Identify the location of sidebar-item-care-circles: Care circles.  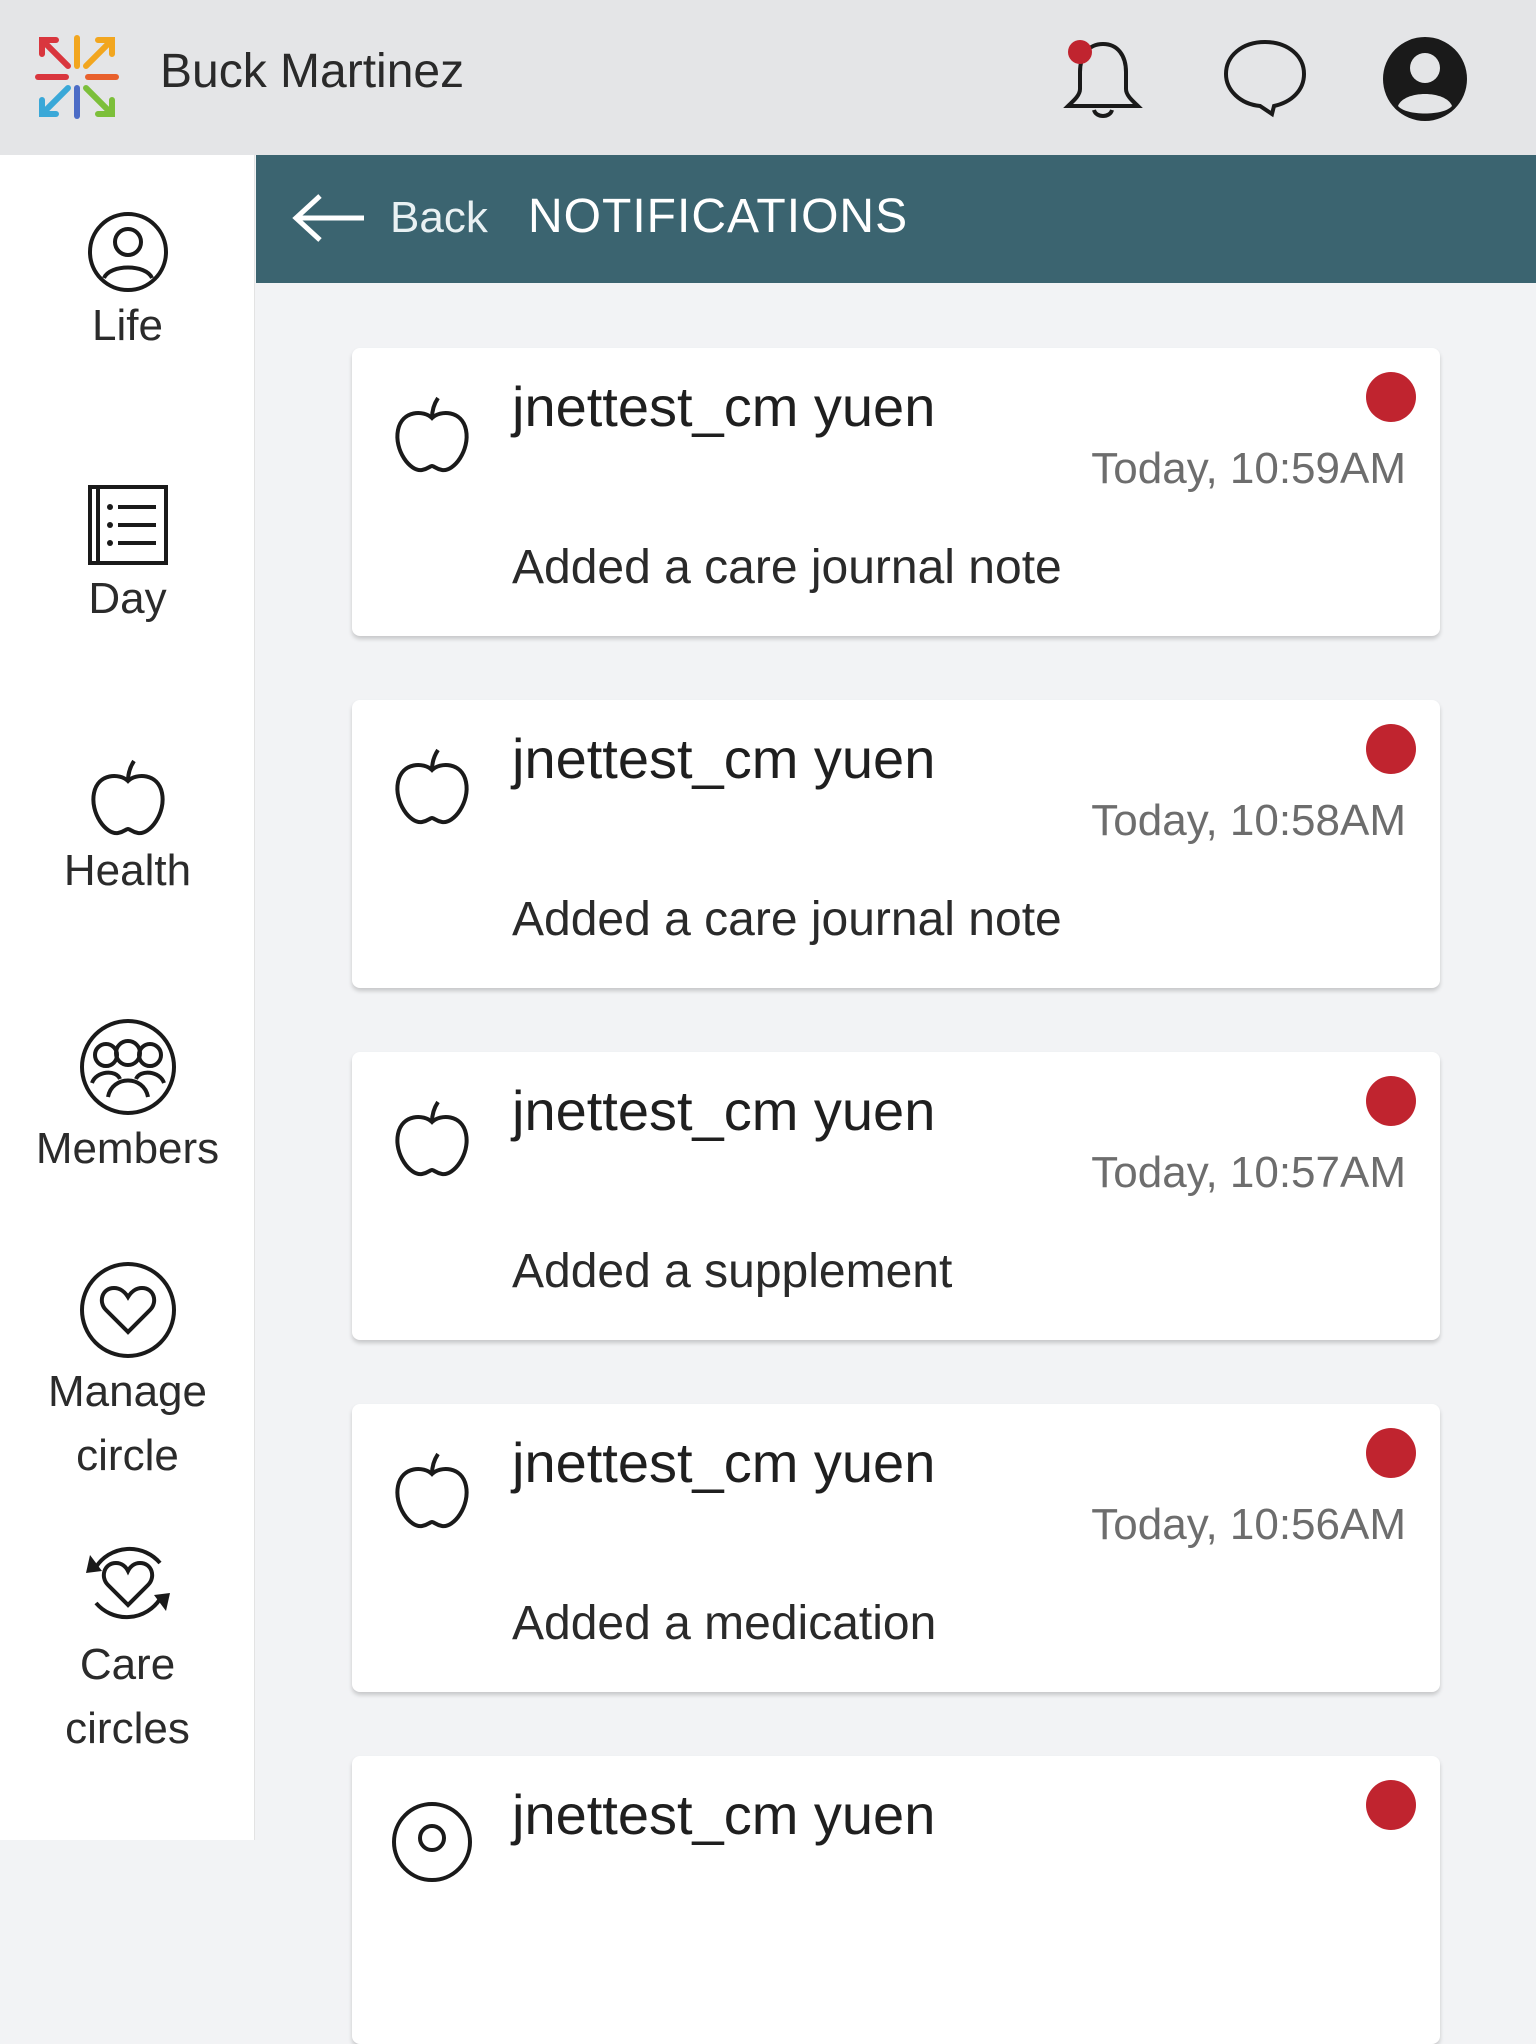
(127, 1647).